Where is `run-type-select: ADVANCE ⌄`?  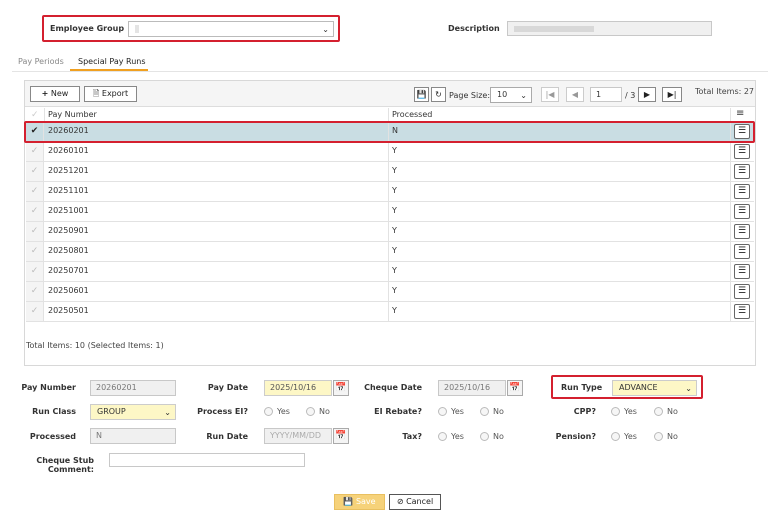
run-type-select: ADVANCE ⌄ is located at coordinates (654, 388).